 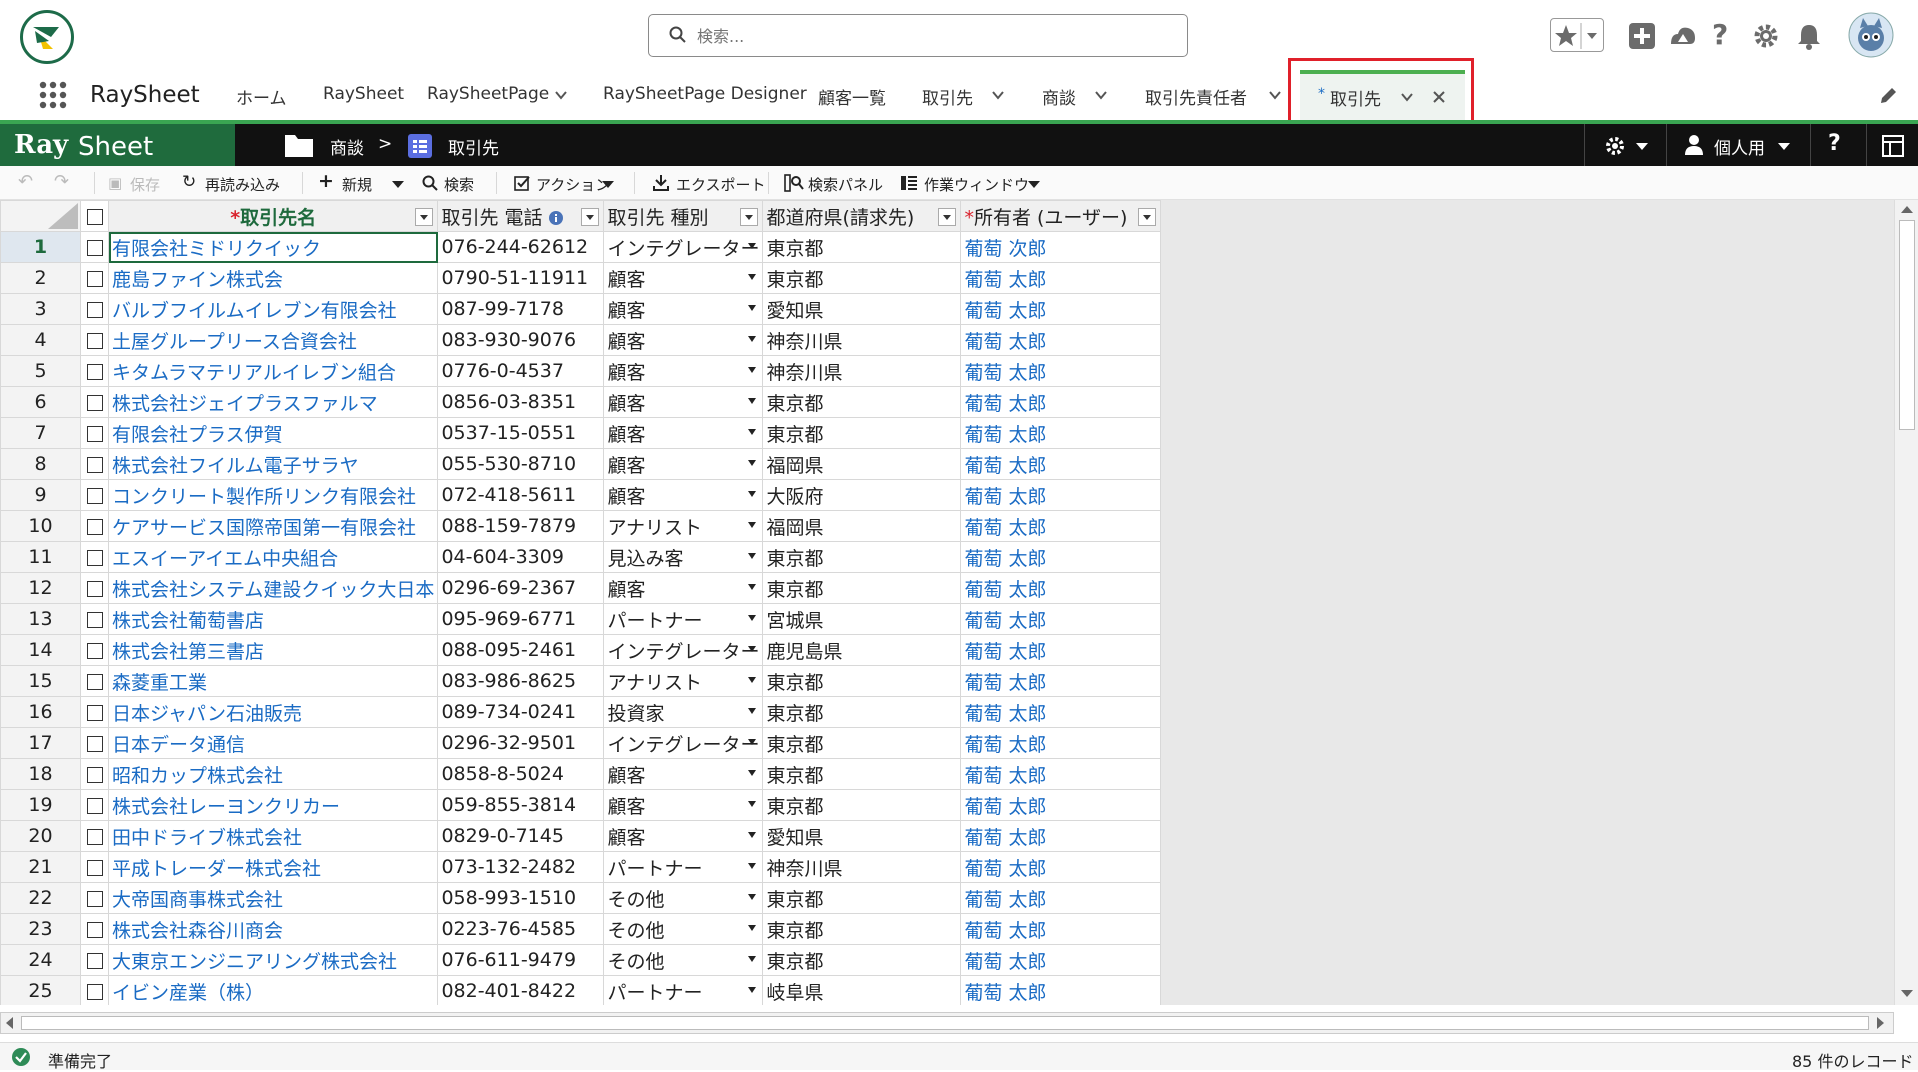 What do you see at coordinates (273, 588) in the screenshot?
I see `cell-account-name: 株式会社システム建設クイック大日本` at bounding box center [273, 588].